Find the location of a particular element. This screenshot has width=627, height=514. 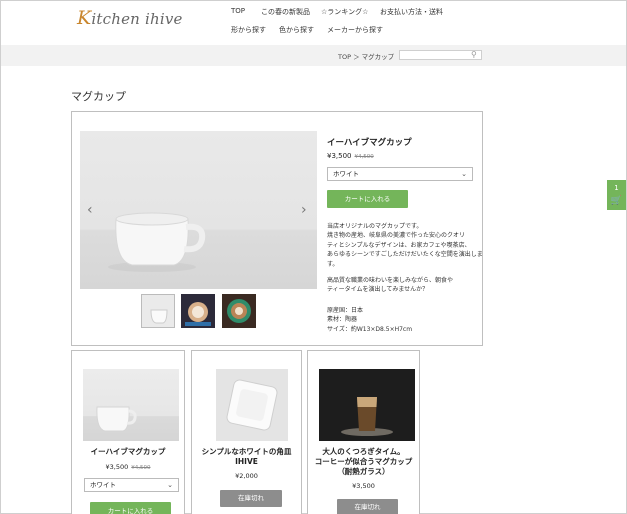

card-image-glass is located at coordinates (367, 405).